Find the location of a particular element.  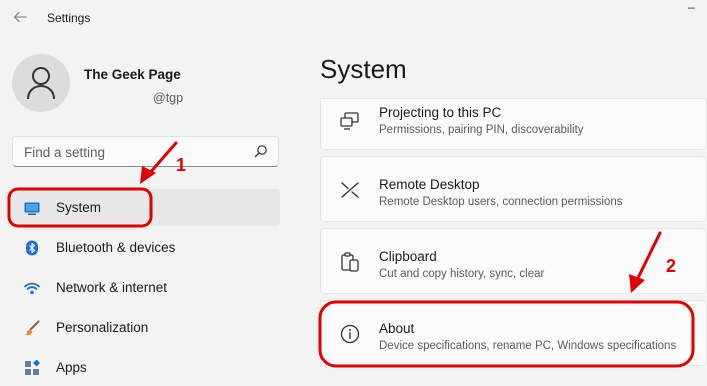

card-title: Clipboard is located at coordinates (408, 256).